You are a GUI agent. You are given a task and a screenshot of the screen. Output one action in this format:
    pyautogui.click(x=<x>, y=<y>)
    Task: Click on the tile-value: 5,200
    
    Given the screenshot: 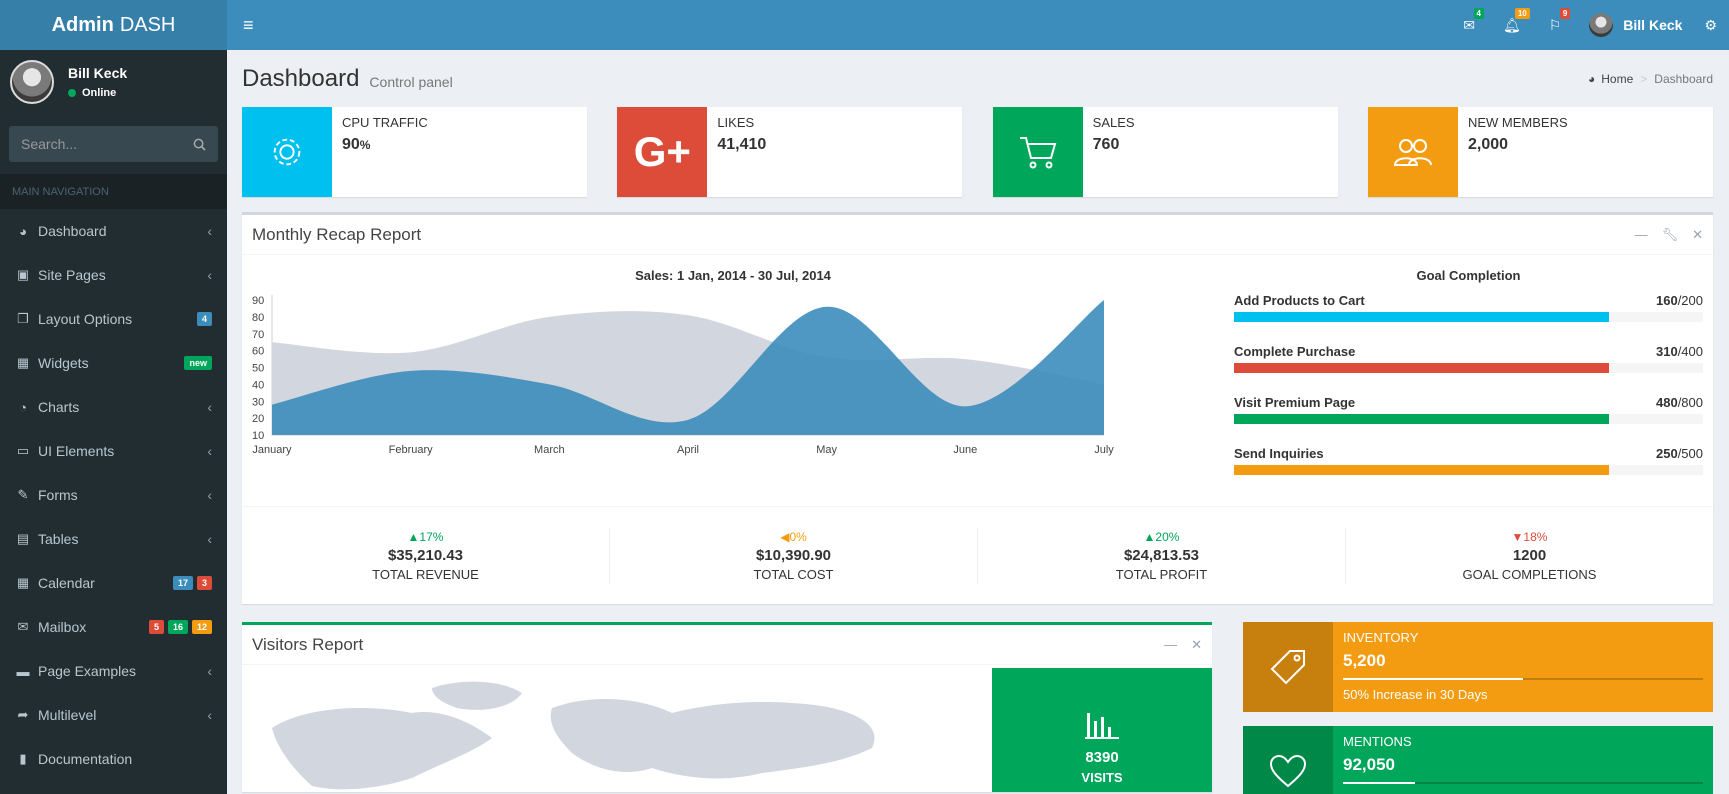 What is the action you would take?
    pyautogui.click(x=1364, y=660)
    